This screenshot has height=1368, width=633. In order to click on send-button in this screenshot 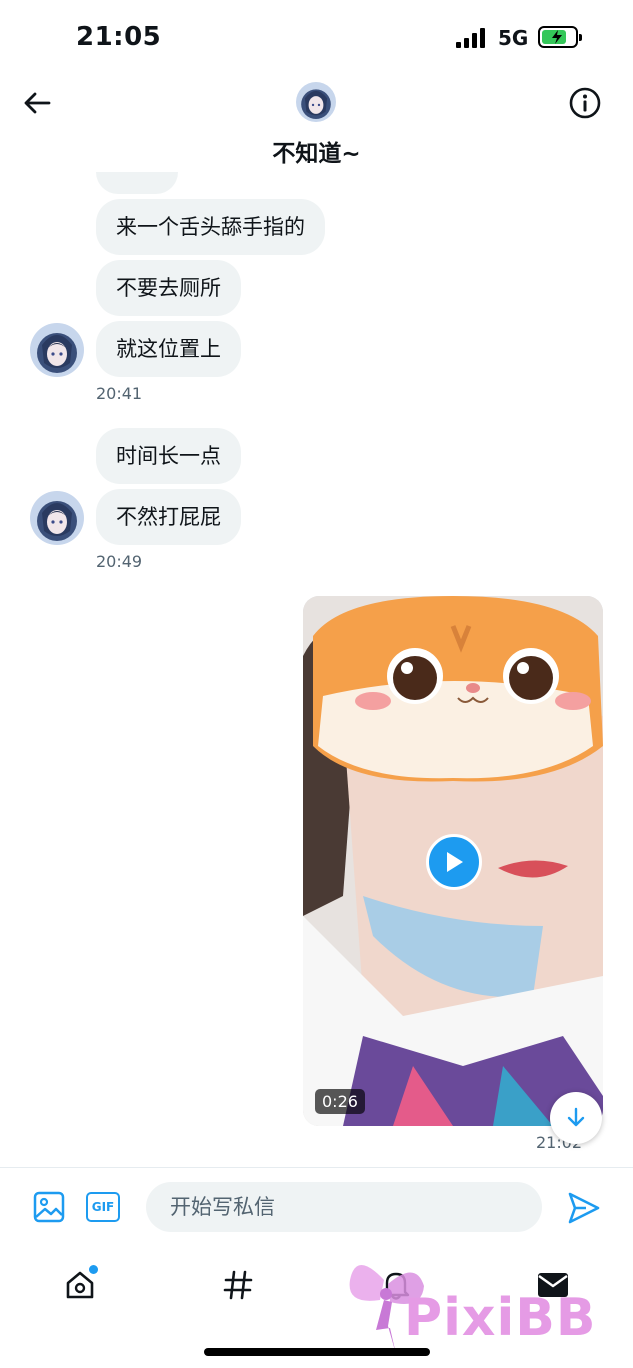, I will do `click(584, 1208)`.